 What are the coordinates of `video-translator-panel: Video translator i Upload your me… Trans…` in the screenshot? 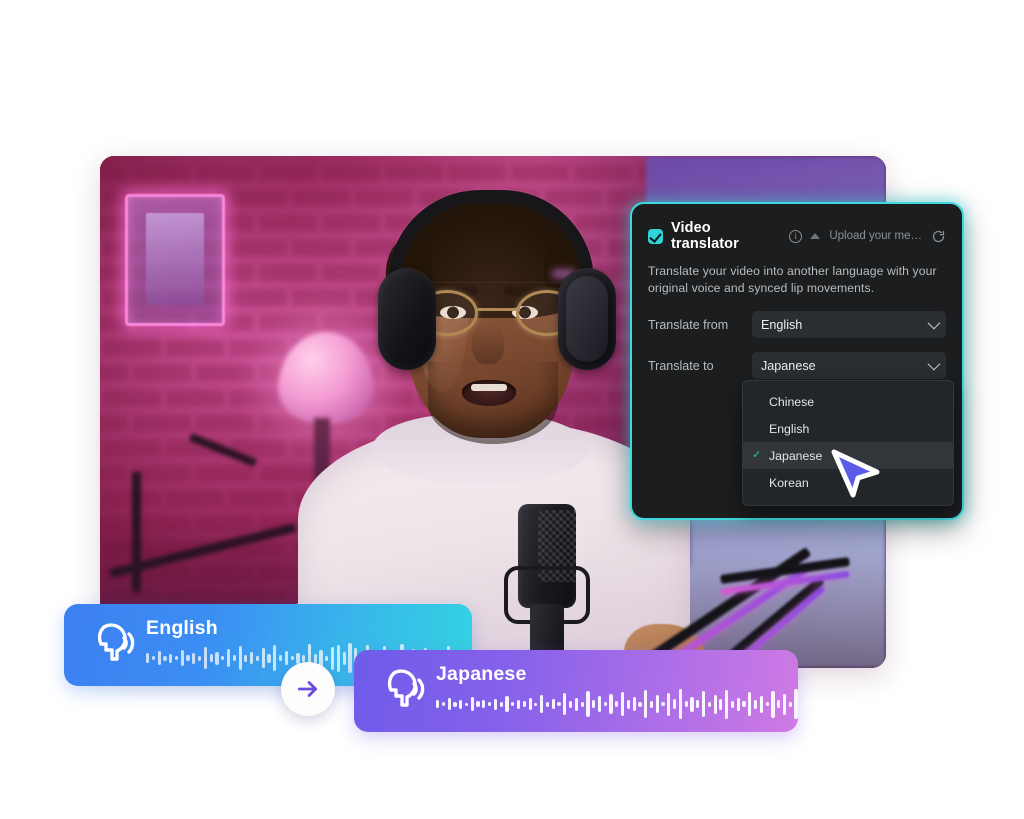 It's located at (797, 361).